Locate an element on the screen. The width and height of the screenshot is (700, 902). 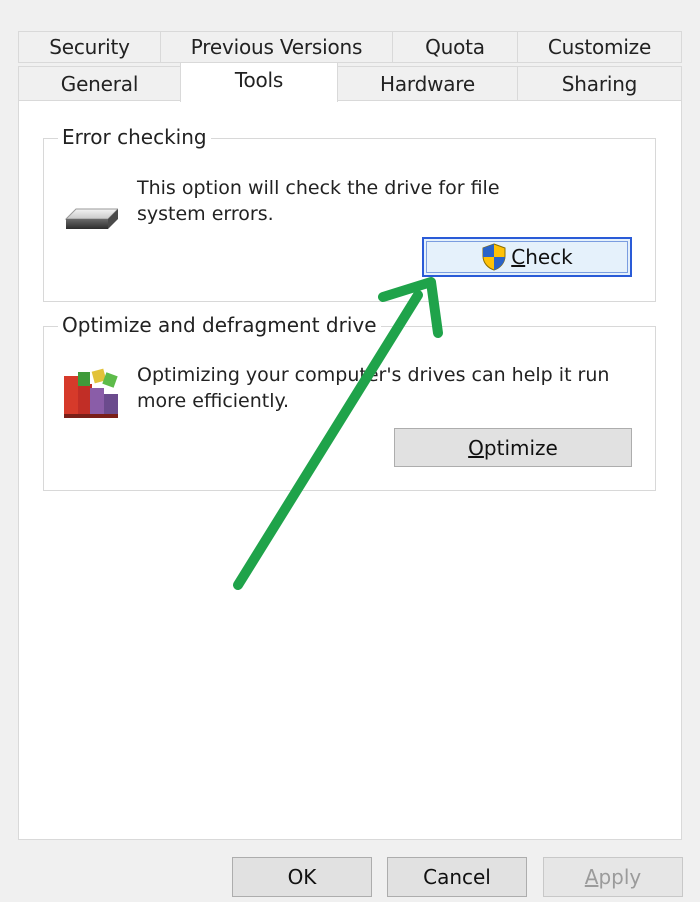
apply-button-label: Apply is located at coordinates (613, 877).